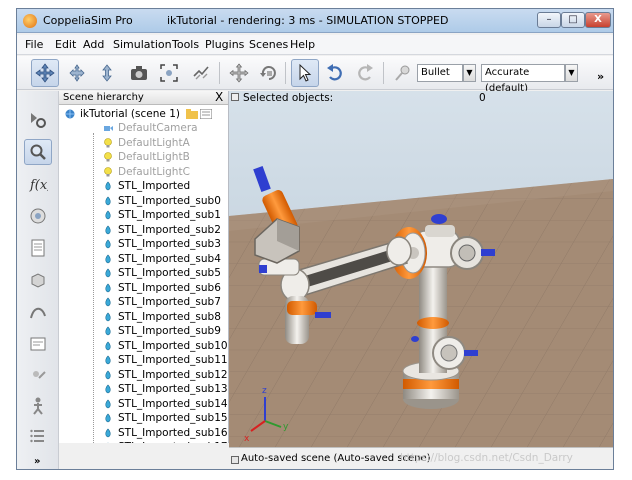 The width and height of the screenshot is (632, 480). I want to click on maximize-button: □, so click(573, 20).